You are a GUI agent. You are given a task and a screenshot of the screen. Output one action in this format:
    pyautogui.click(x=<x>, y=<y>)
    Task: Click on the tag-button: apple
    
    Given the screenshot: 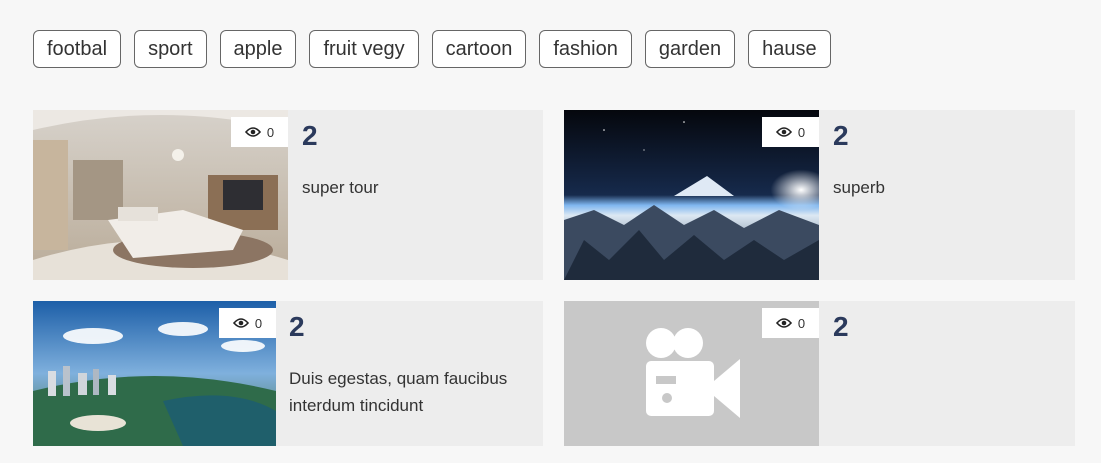 What is the action you would take?
    pyautogui.click(x=258, y=49)
    